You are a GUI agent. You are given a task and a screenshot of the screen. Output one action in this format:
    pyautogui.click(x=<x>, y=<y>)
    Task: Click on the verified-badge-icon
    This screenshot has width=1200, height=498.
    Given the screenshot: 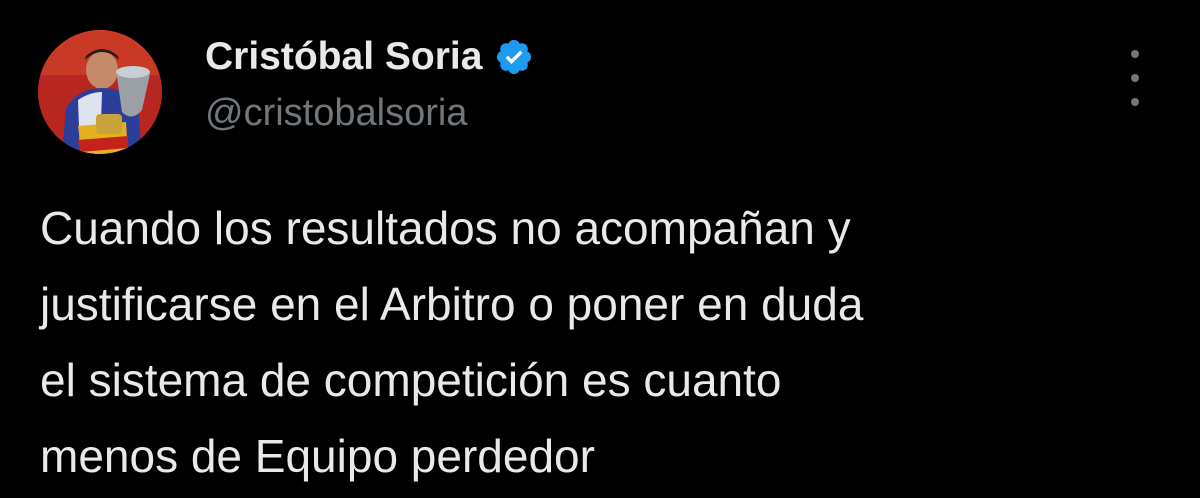 What is the action you would take?
    pyautogui.click(x=514, y=57)
    